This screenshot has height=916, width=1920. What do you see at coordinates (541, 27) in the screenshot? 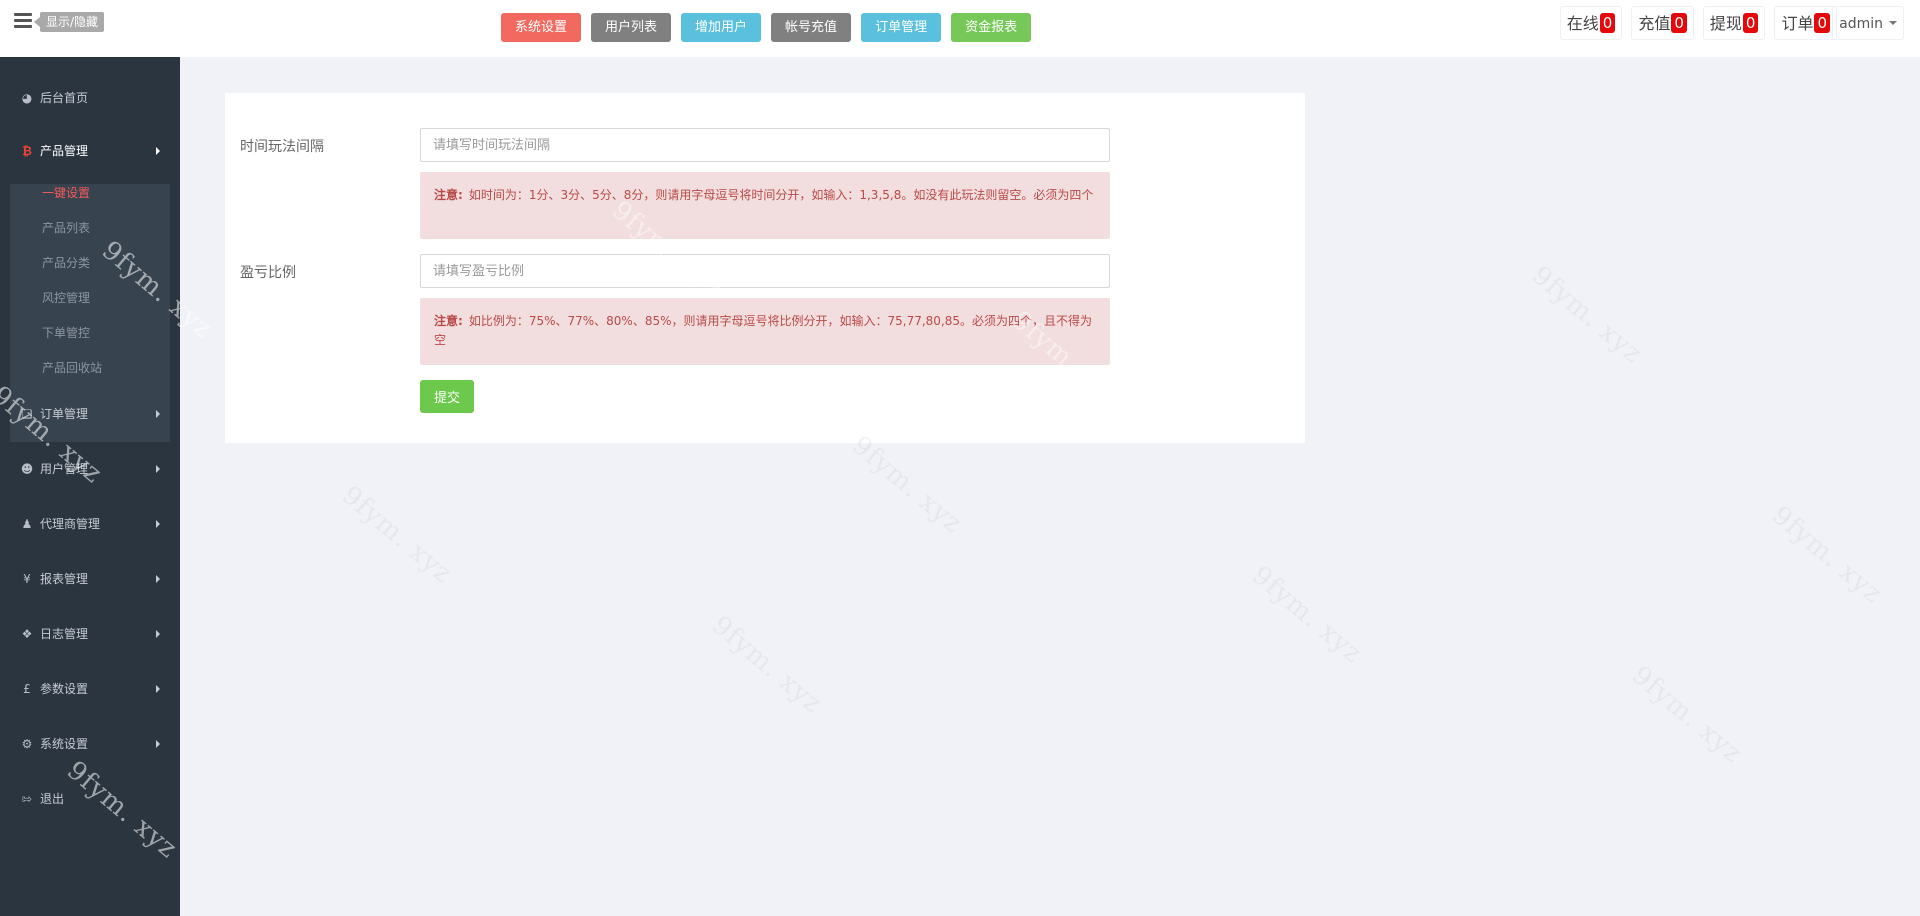
I see `quick-nav-system-settings-button: 系统设置` at bounding box center [541, 27].